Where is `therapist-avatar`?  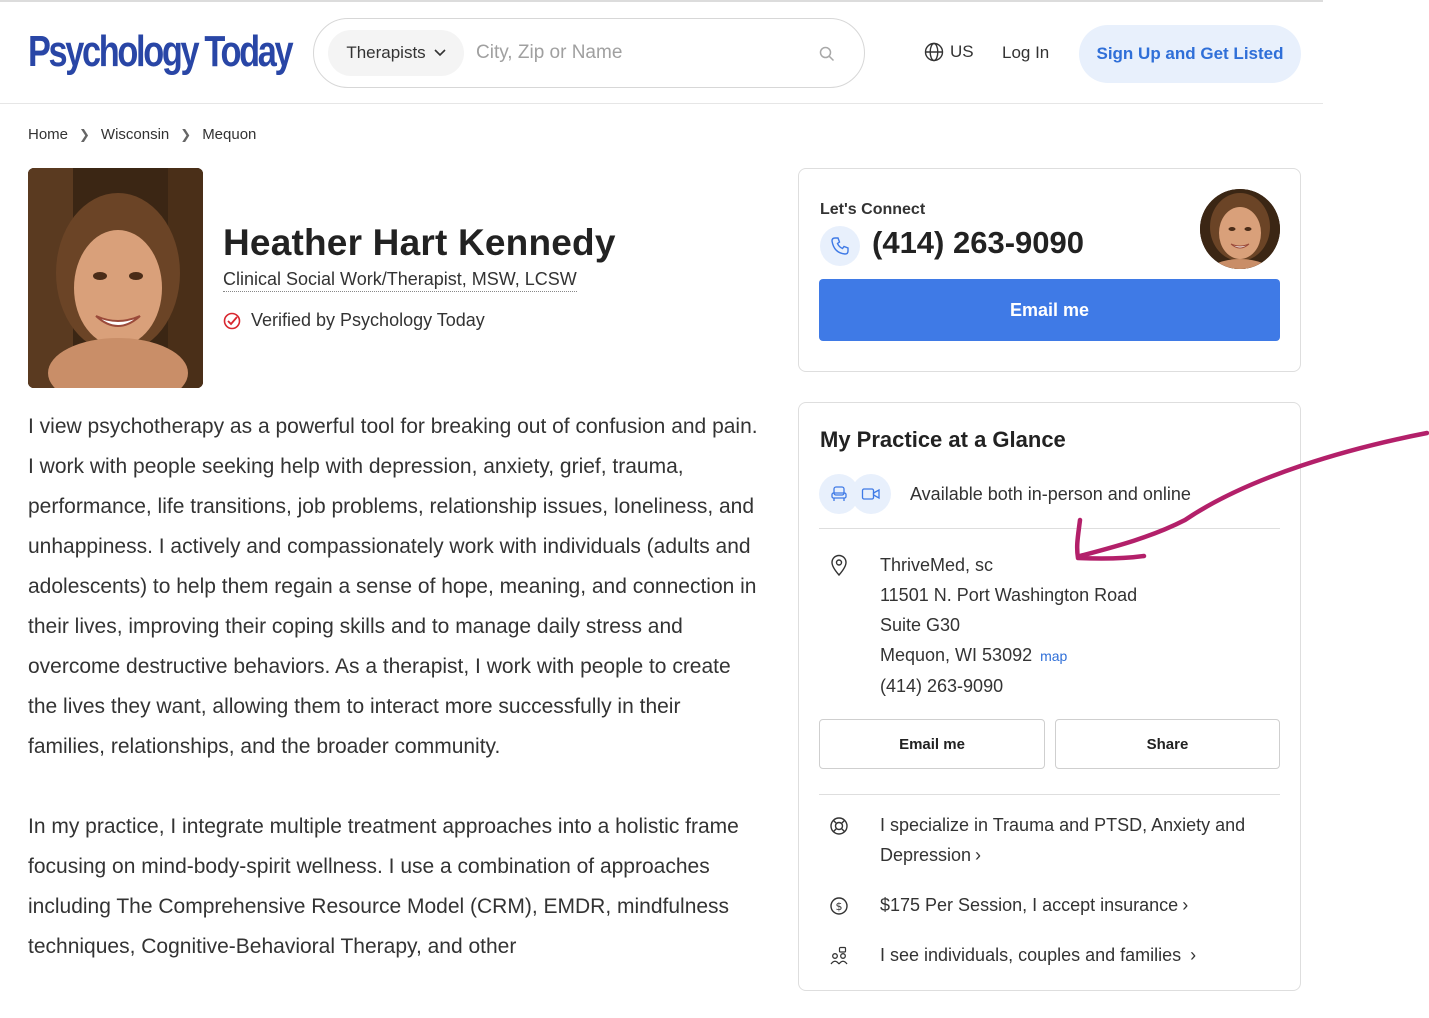
therapist-avatar is located at coordinates (1240, 229).